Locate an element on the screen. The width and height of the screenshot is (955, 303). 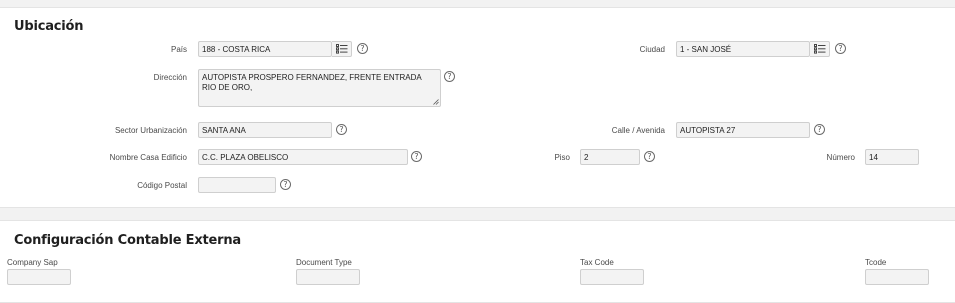
calle-help-icon: ? is located at coordinates (819, 129).